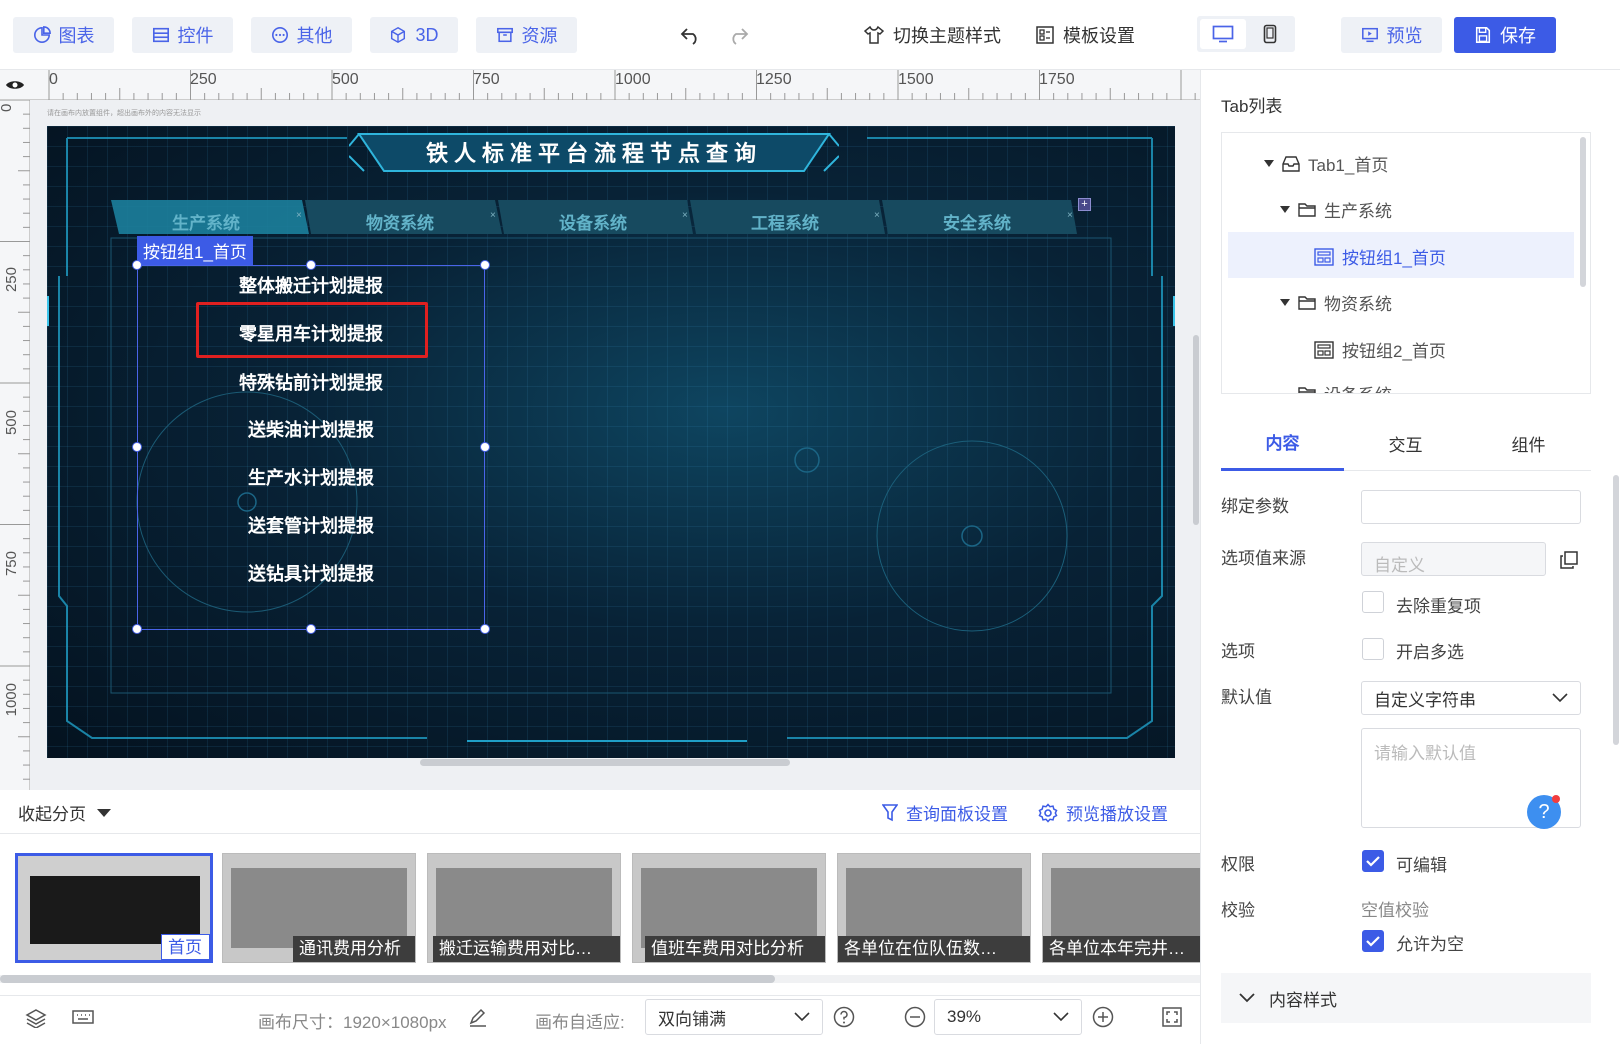 The image size is (1620, 1044). Describe the element at coordinates (1583, 212) in the screenshot. I see `tree-scrollbar` at that location.